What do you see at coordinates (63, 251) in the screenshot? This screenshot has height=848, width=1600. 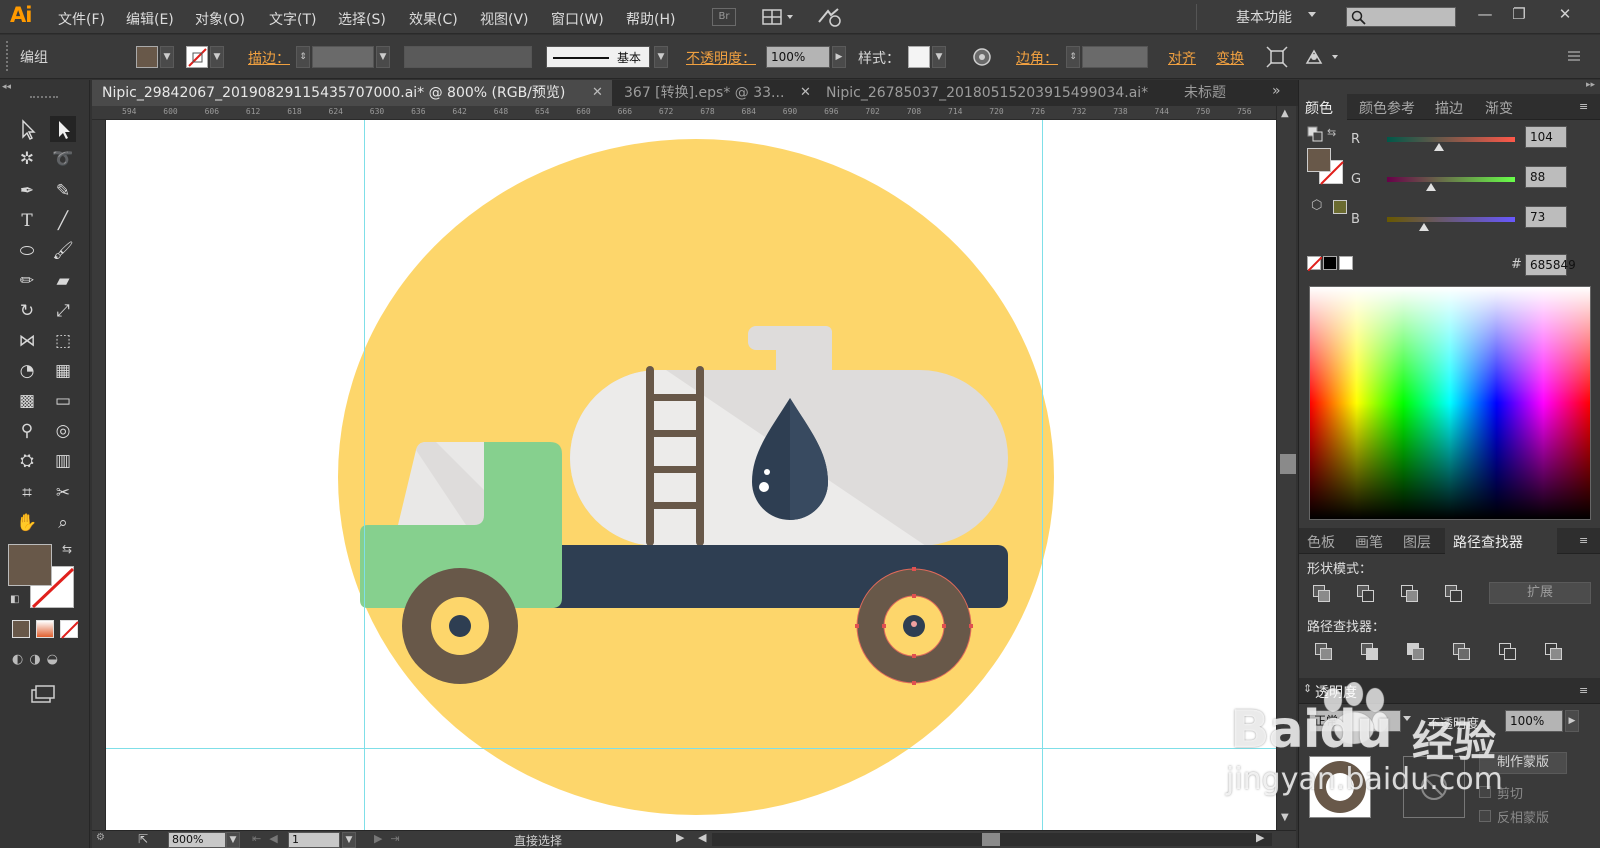 I see `paintbrush-icon: 🖌` at bounding box center [63, 251].